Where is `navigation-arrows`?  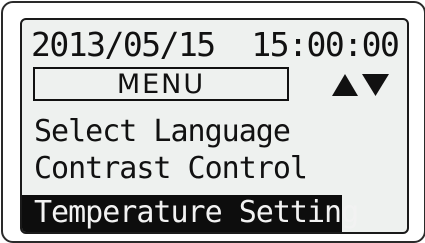
navigation-arrows is located at coordinates (361, 85).